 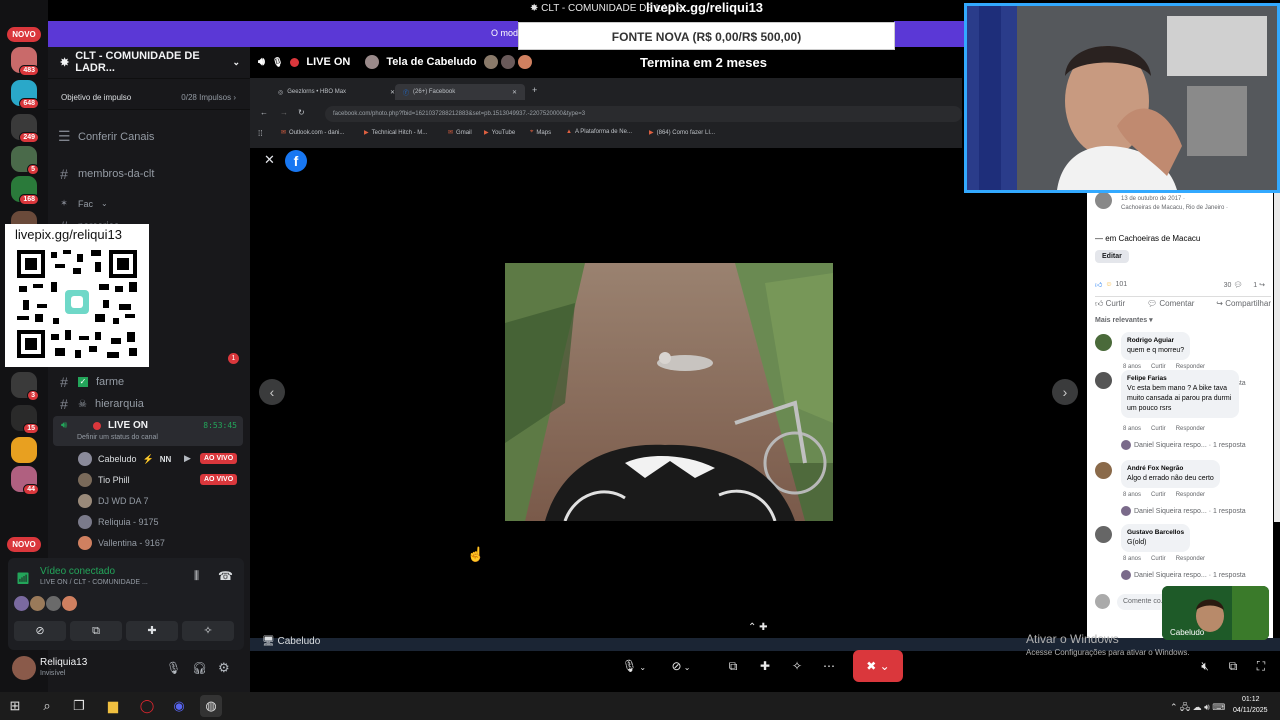 What do you see at coordinates (1103, 200) in the screenshot?
I see `poster-avatar` at bounding box center [1103, 200].